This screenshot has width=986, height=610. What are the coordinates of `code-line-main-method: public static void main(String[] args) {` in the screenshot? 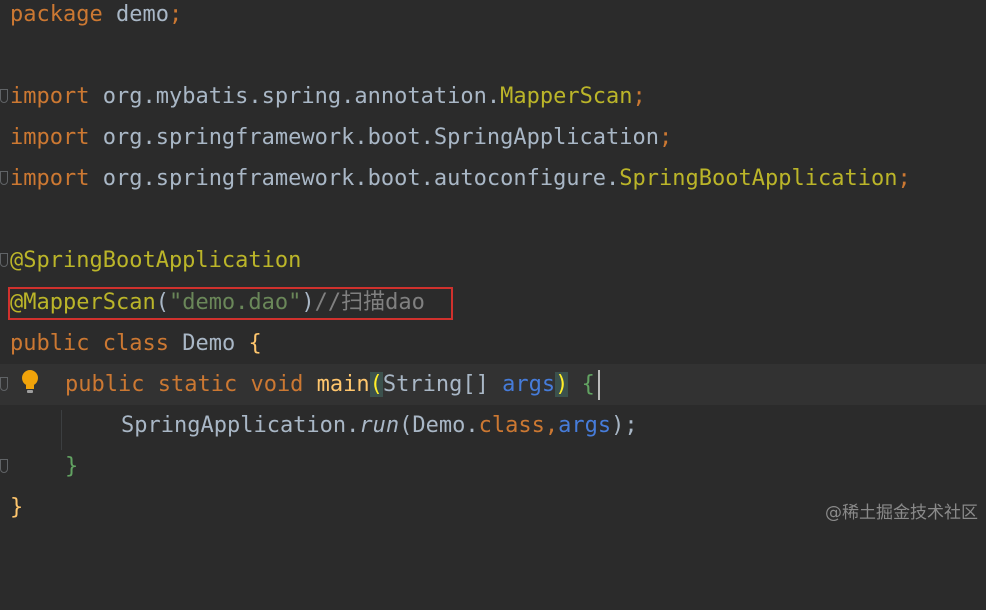 It's located at (493, 384).